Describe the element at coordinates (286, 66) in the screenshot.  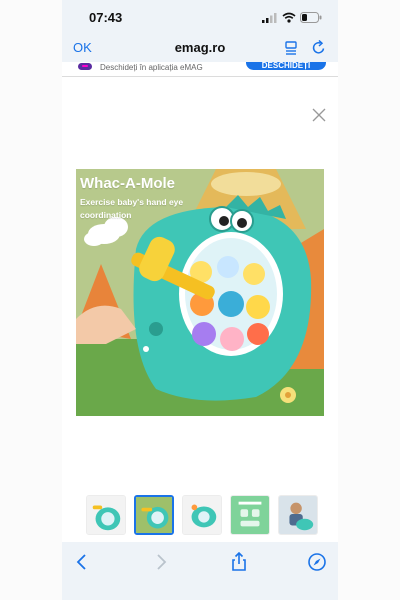
I see `open-in-app-button: DESCHIDEȚI` at that location.